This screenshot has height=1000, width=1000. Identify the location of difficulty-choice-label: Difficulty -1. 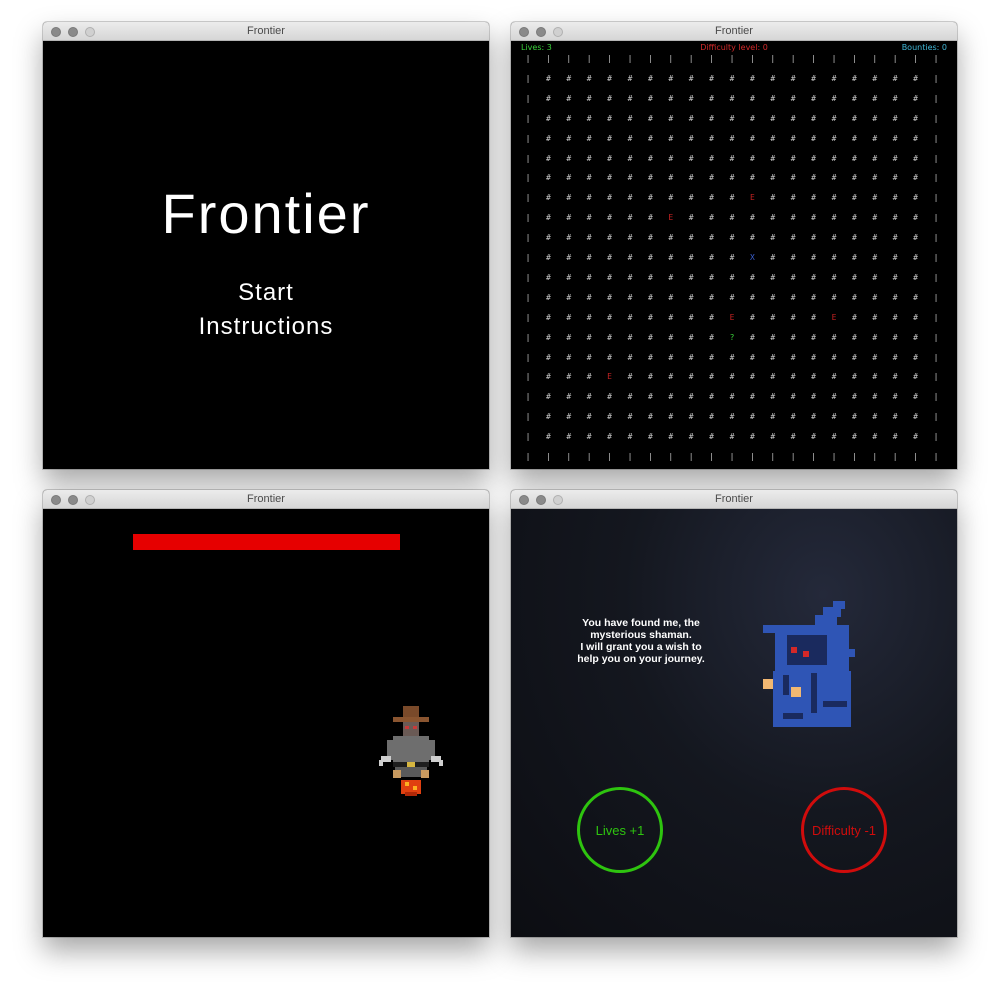
(844, 830).